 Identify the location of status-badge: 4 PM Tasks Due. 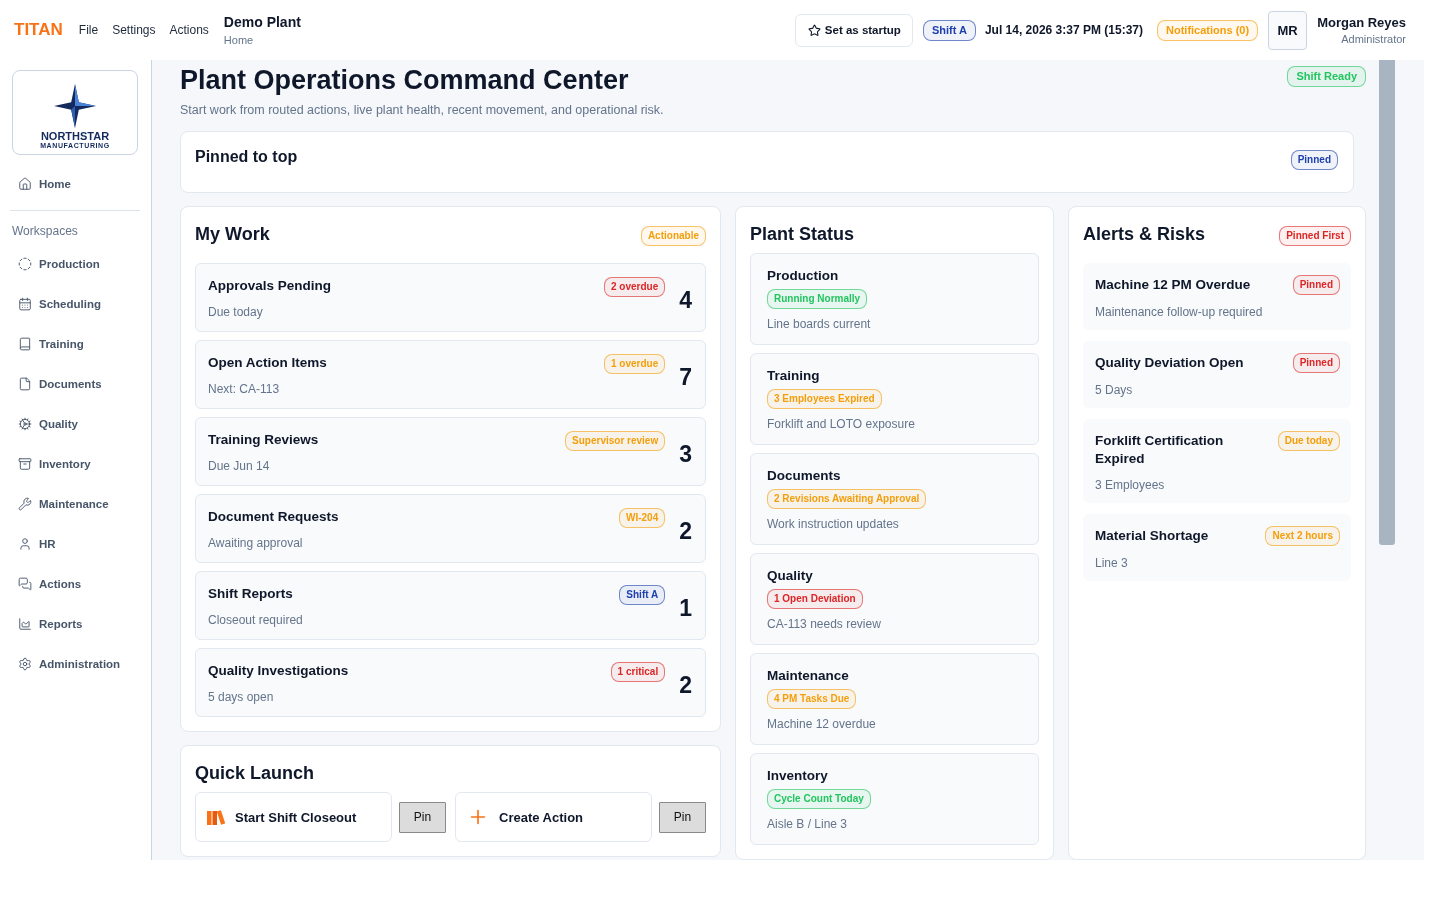
(812, 699).